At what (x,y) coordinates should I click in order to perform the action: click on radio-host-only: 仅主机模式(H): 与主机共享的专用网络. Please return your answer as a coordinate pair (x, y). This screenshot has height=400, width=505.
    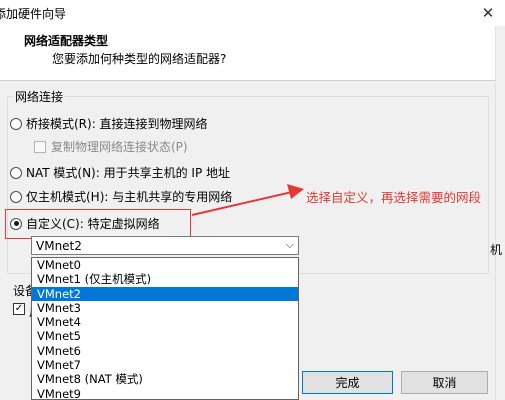
    Looking at the image, I should click on (121, 196).